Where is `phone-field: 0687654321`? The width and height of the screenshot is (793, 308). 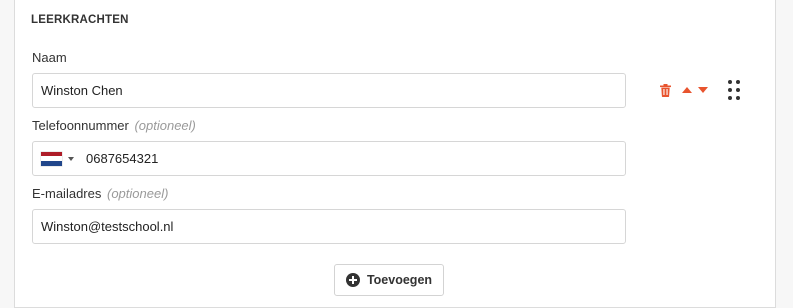 phone-field: 0687654321 is located at coordinates (329, 158).